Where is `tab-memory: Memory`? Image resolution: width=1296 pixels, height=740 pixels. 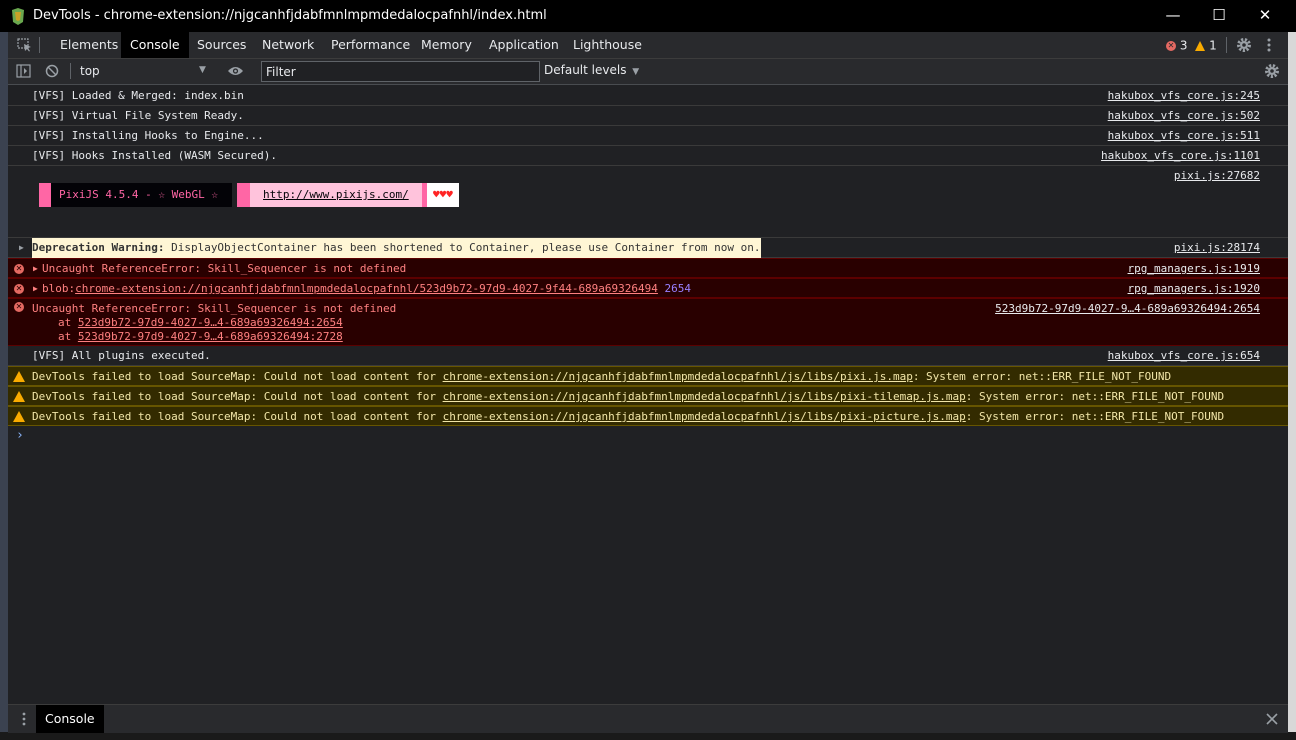 tab-memory: Memory is located at coordinates (446, 45).